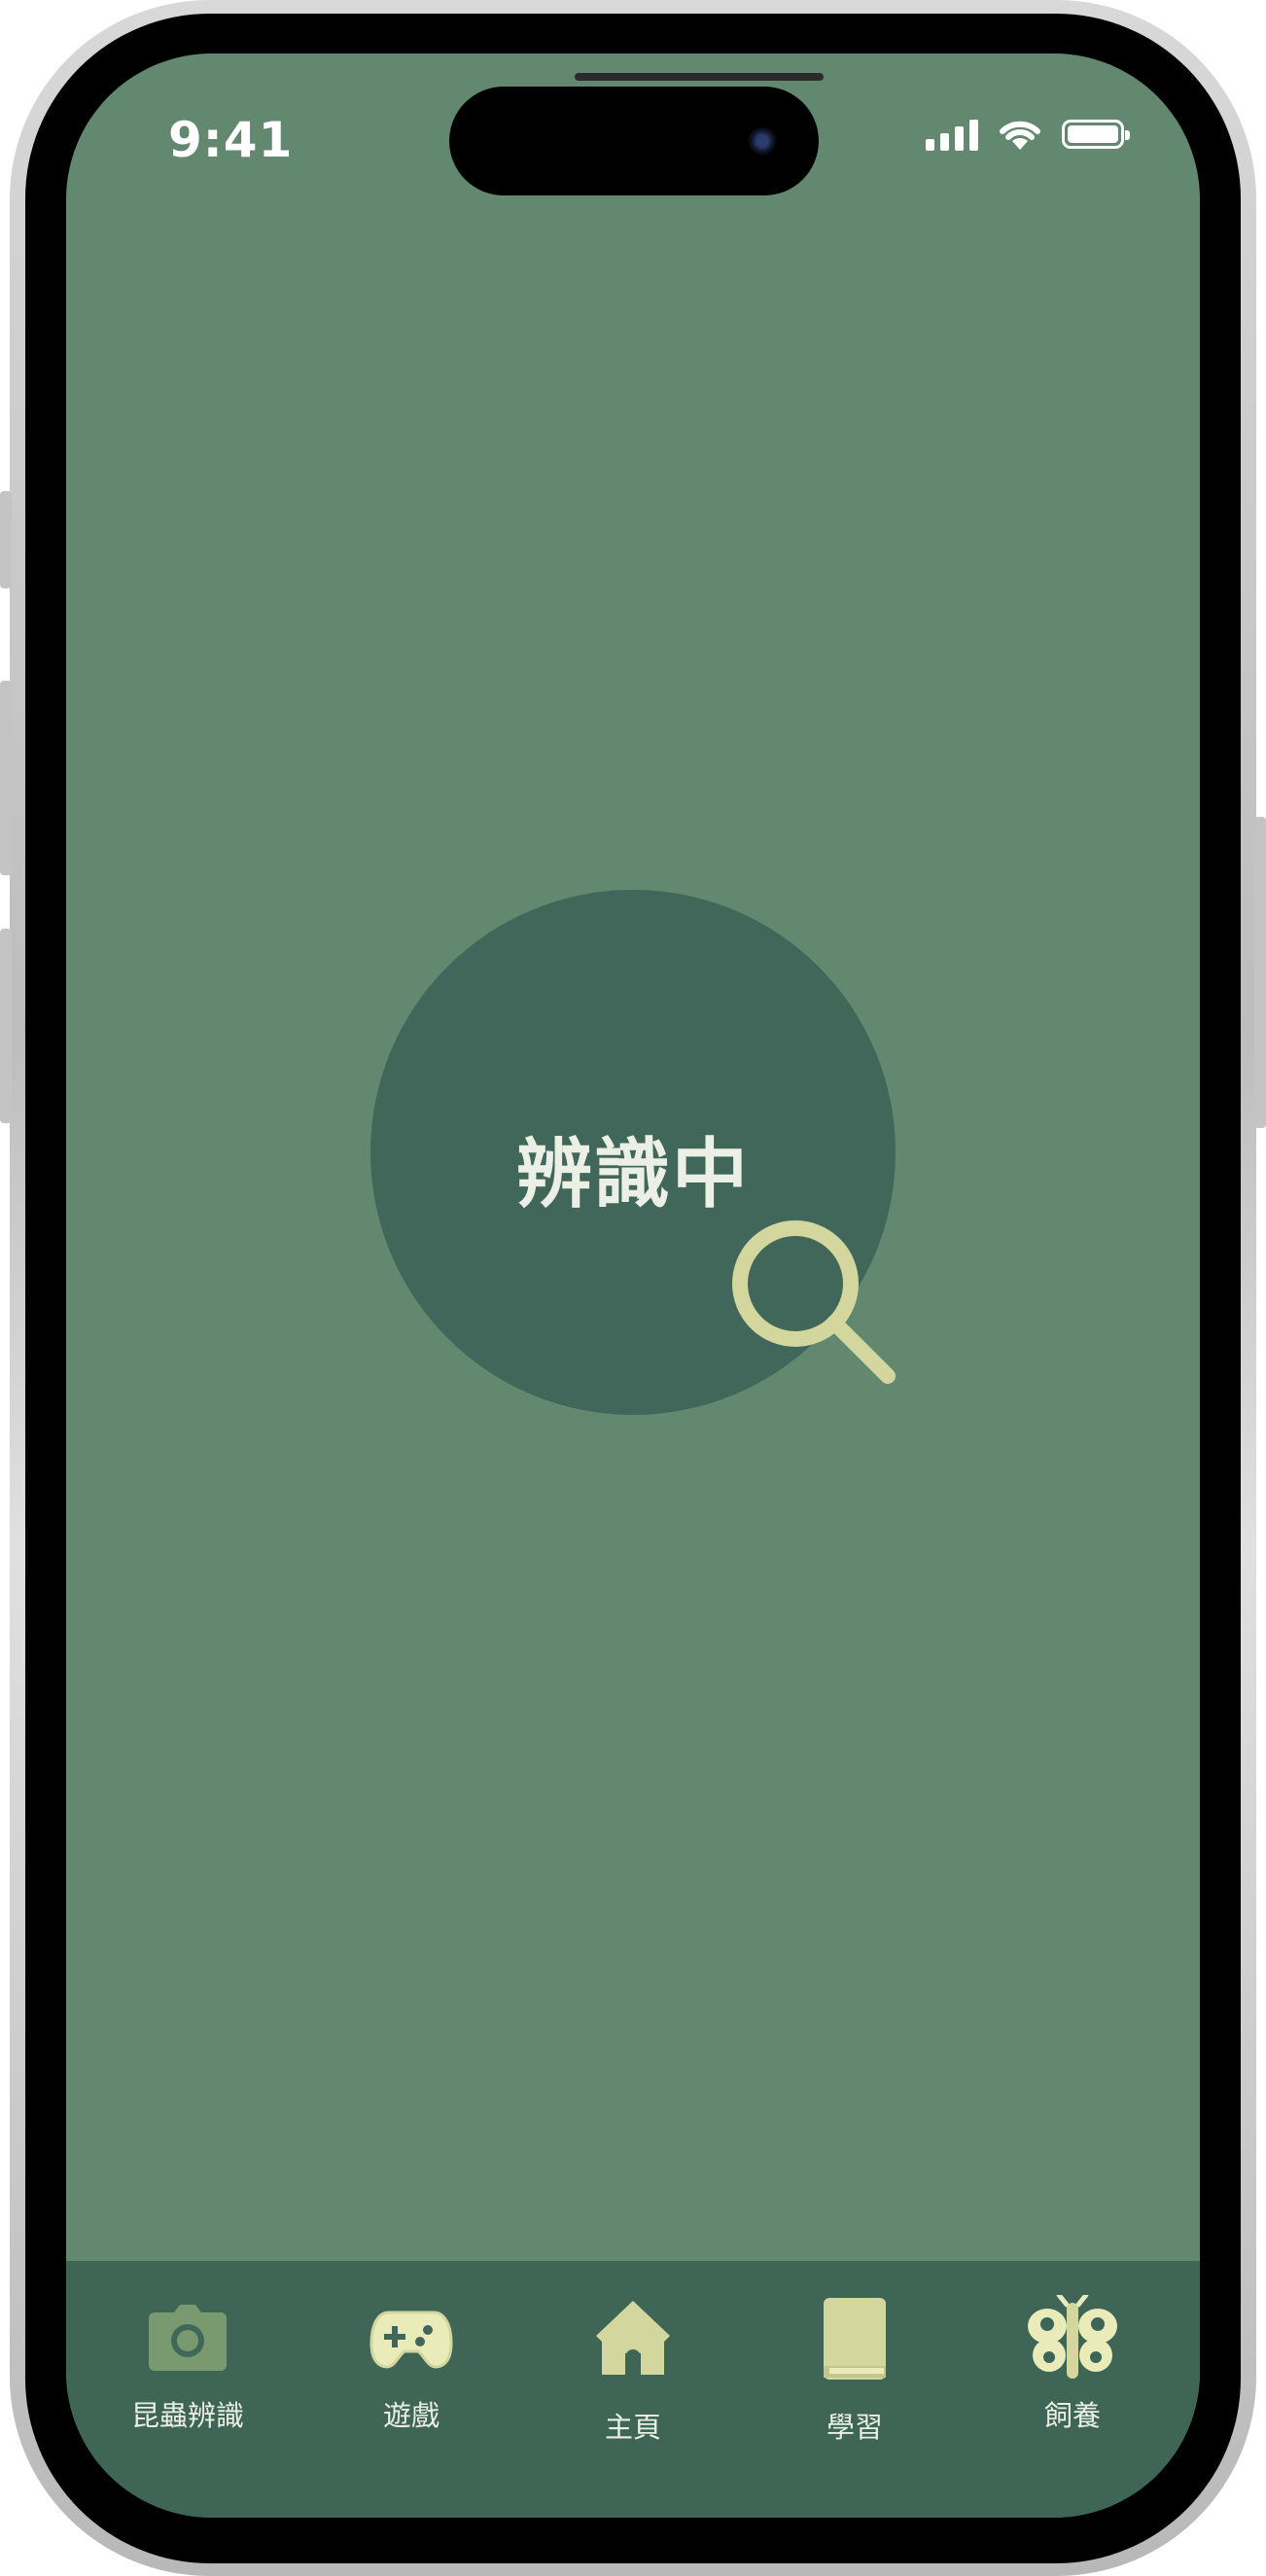  Describe the element at coordinates (411, 2415) in the screenshot. I see `tab-label: 遊戲` at that location.